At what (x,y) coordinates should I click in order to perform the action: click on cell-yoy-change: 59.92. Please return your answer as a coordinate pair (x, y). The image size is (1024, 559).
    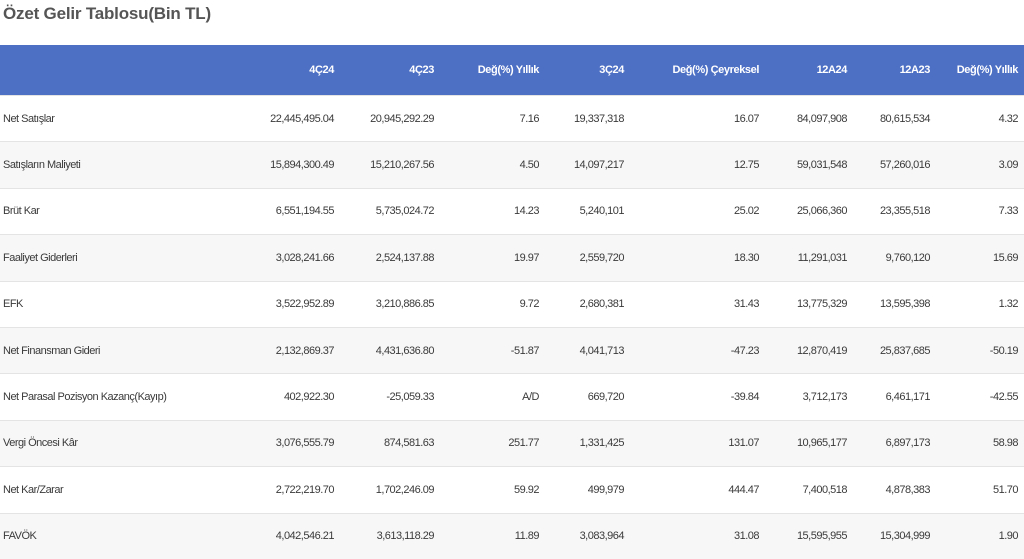
    Looking at the image, I should click on (492, 490).